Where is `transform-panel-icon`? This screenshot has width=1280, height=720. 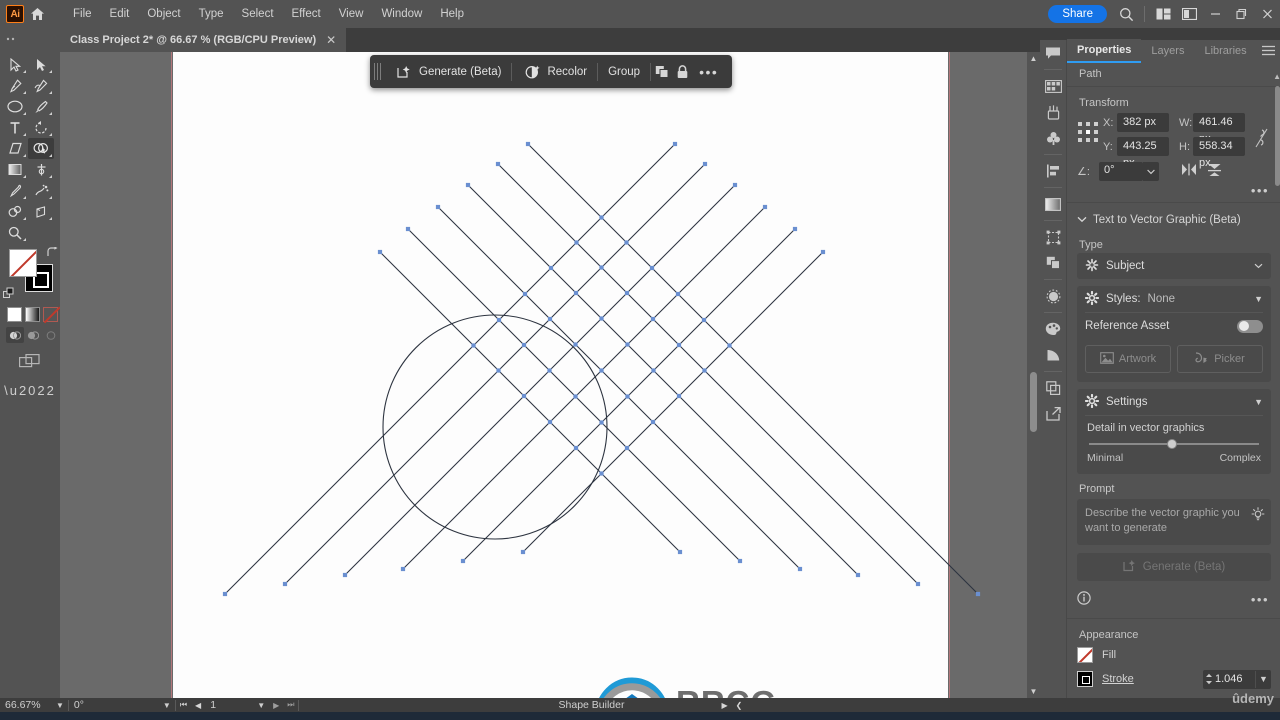
transform-panel-icon is located at coordinates (1053, 237).